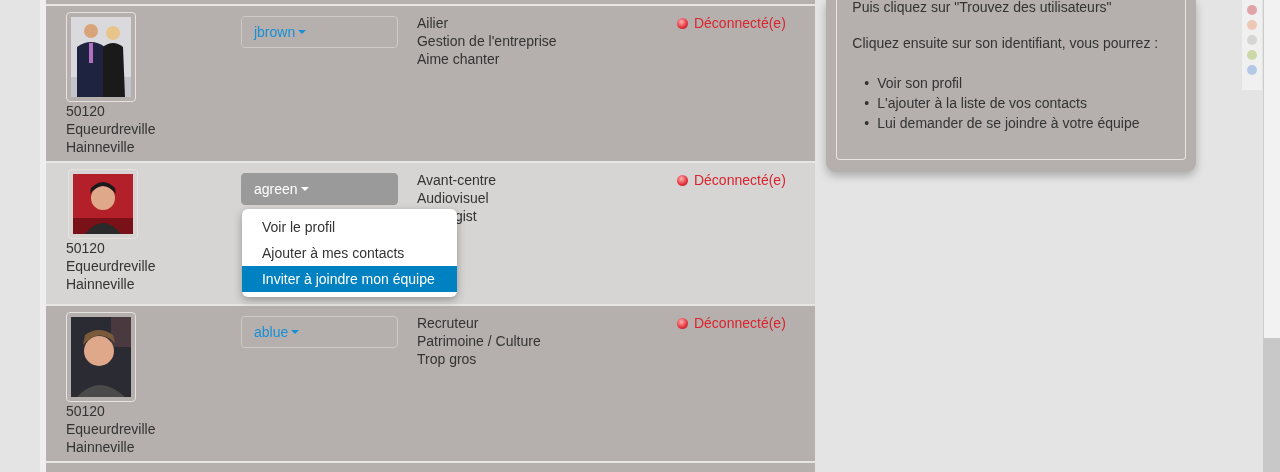 This screenshot has width=1280, height=472. Describe the element at coordinates (457, 180) in the screenshot. I see `info-text: Avant-centre` at that location.